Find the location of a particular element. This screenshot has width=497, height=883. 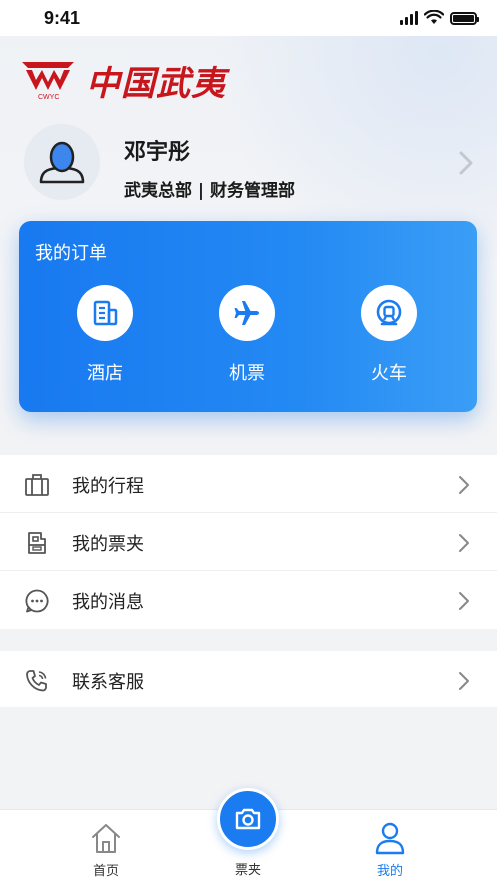

tab-mine: 我的 is located at coordinates (390, 846).